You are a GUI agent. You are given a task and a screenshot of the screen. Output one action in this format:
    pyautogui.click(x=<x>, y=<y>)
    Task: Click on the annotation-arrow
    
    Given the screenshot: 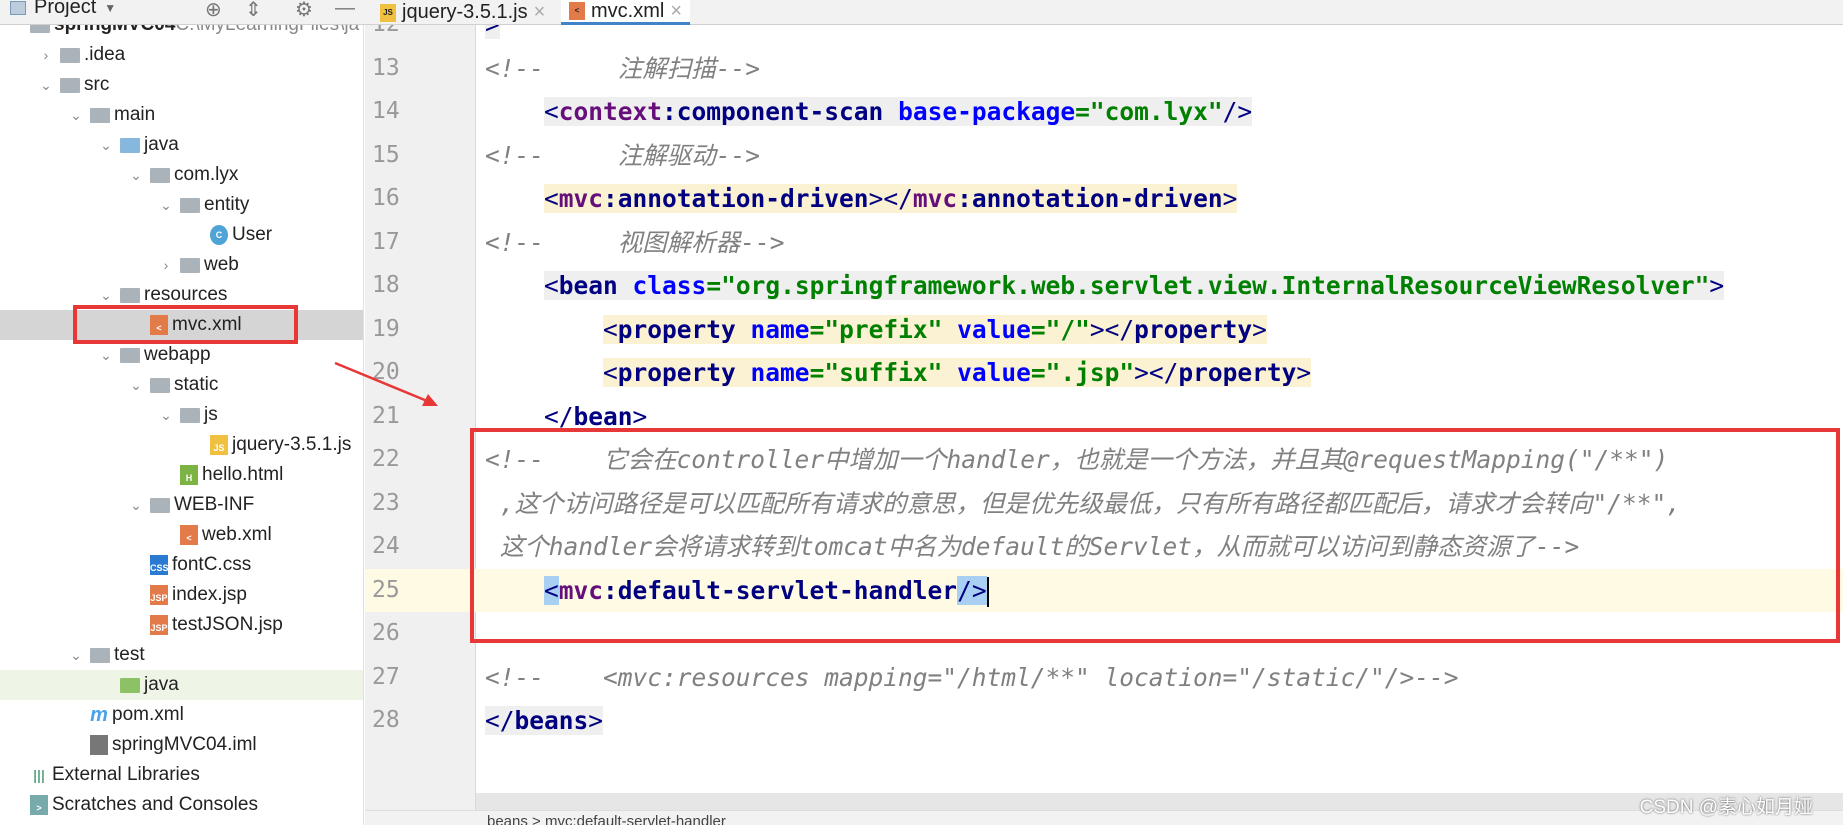 What is the action you would take?
    pyautogui.click(x=386, y=383)
    